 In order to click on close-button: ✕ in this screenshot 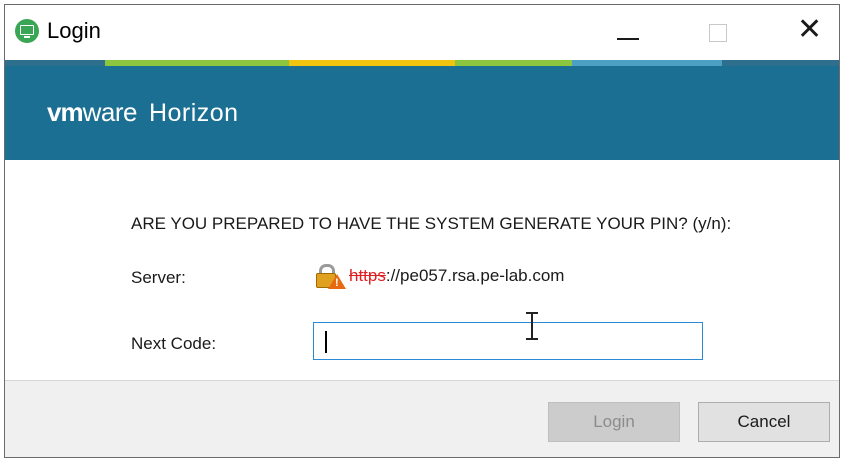, I will do `click(807, 32)`.